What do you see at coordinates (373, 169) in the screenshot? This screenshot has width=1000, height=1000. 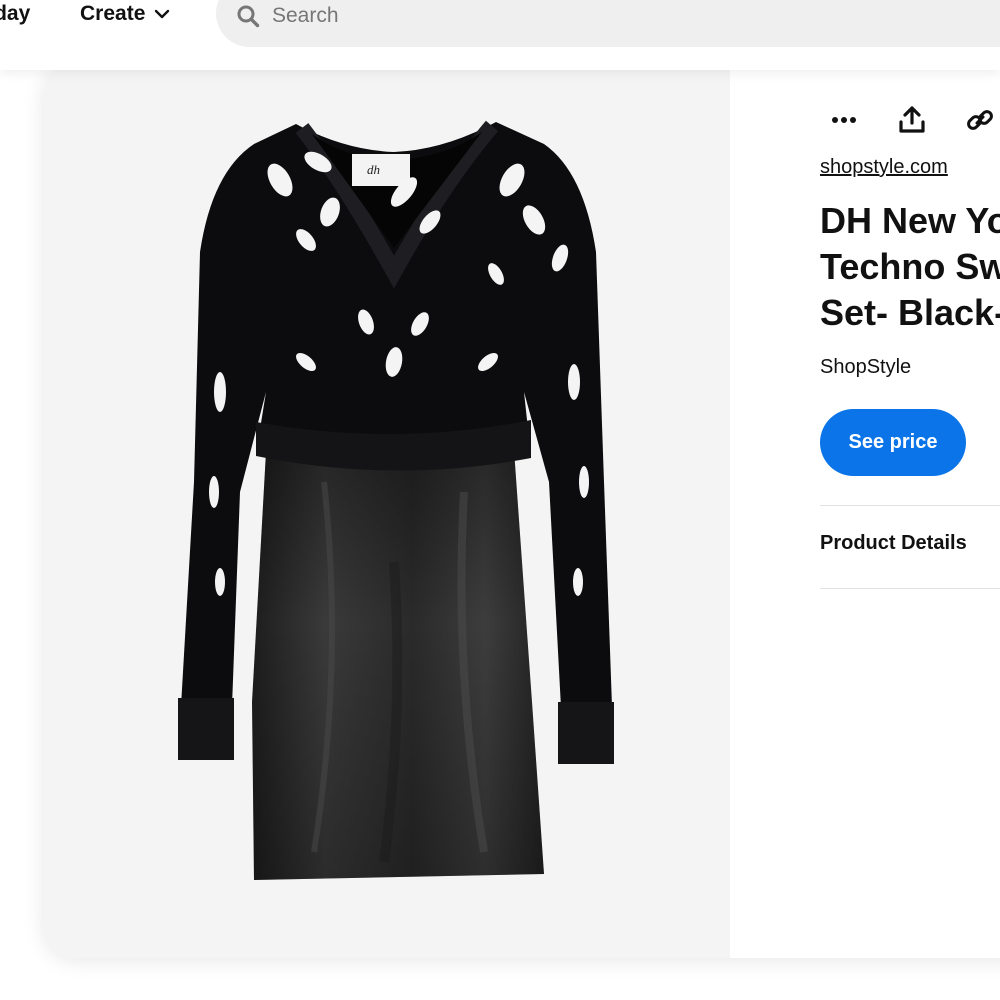 I see `svg-text: dh` at bounding box center [373, 169].